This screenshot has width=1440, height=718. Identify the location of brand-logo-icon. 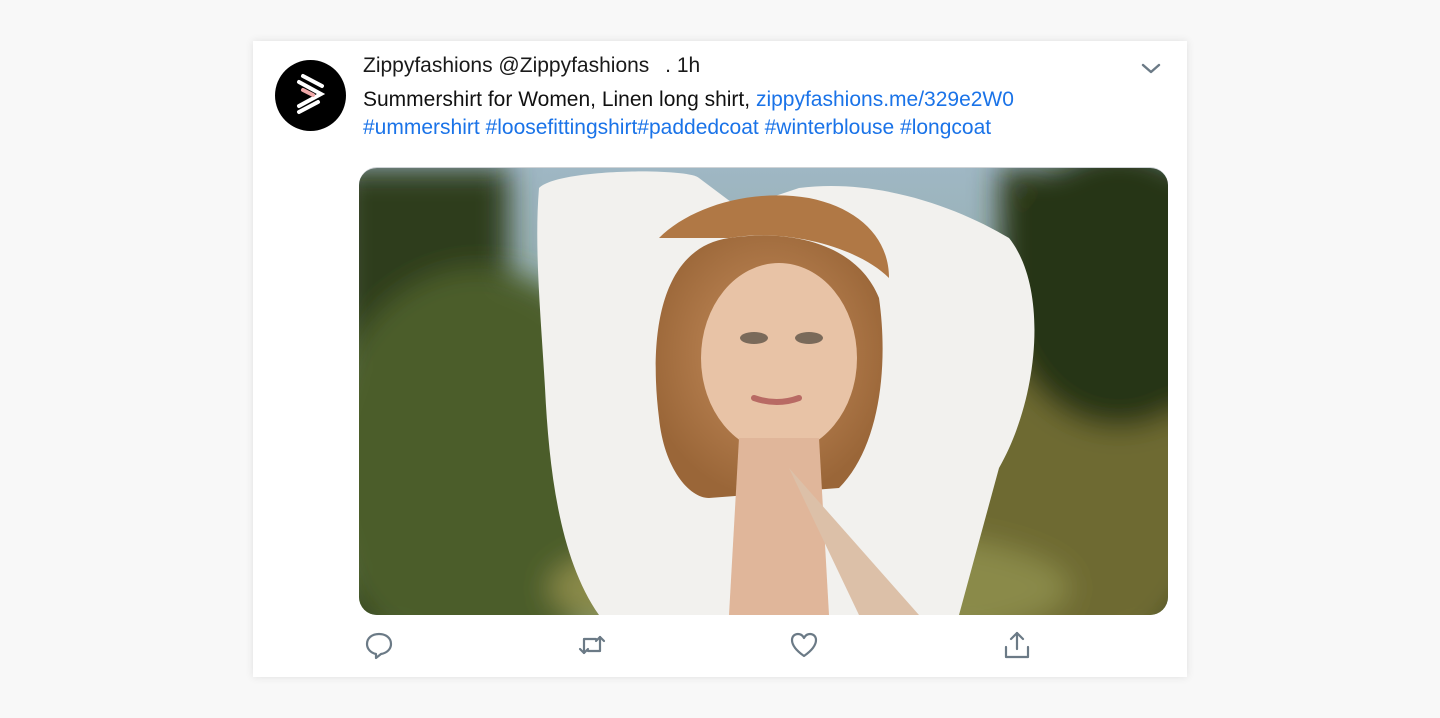
(311, 94).